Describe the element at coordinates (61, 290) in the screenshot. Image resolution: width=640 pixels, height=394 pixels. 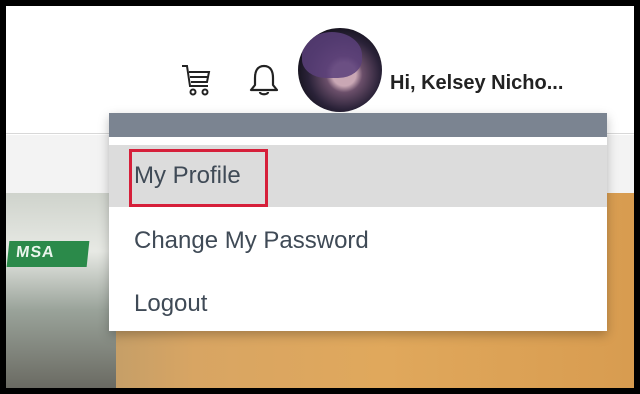
I see `hero-product: MSA` at that location.